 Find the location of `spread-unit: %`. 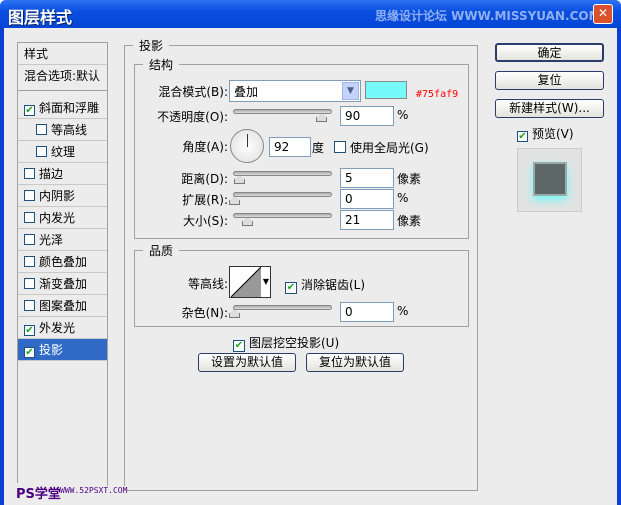

spread-unit: % is located at coordinates (403, 198).